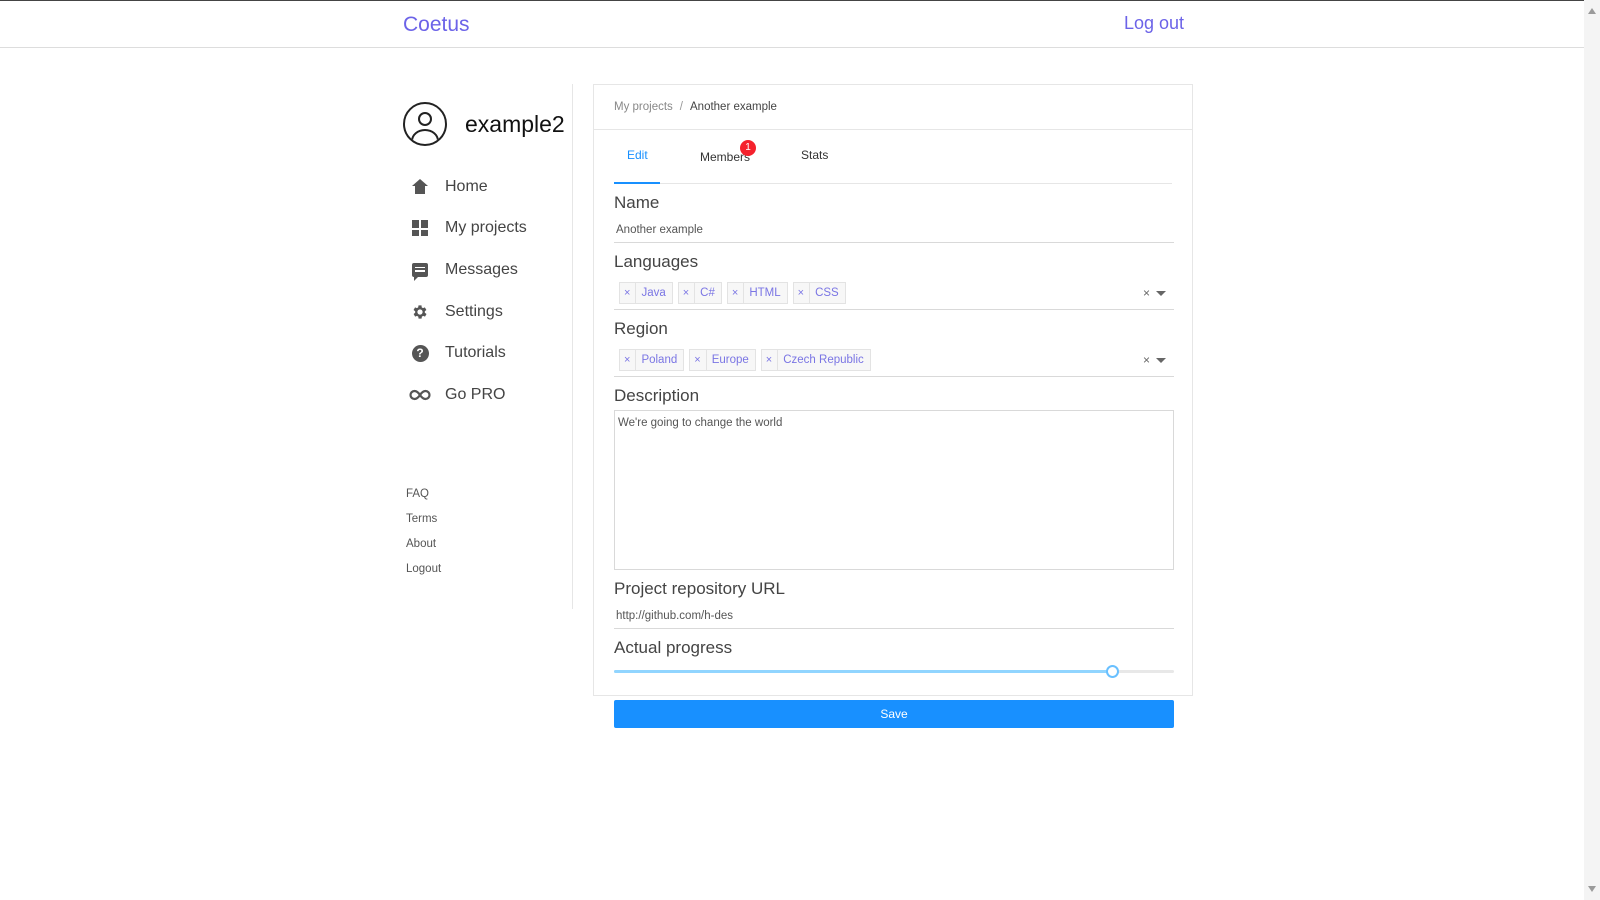  Describe the element at coordinates (420, 312) in the screenshot. I see `gear-icon` at that location.